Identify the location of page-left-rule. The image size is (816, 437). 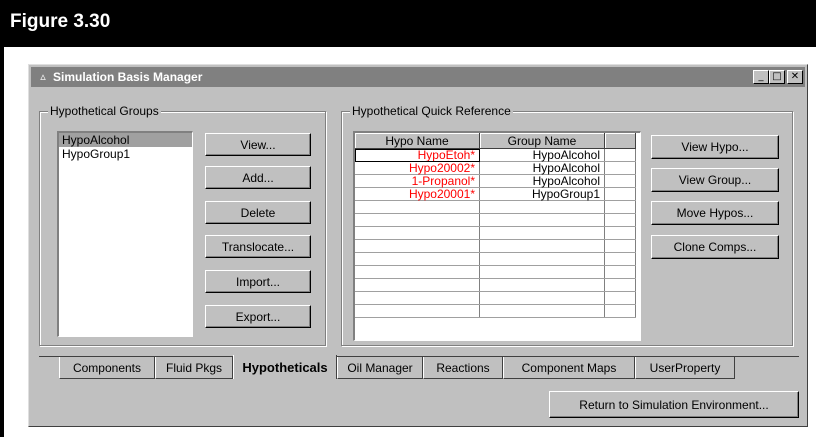
(2, 242).